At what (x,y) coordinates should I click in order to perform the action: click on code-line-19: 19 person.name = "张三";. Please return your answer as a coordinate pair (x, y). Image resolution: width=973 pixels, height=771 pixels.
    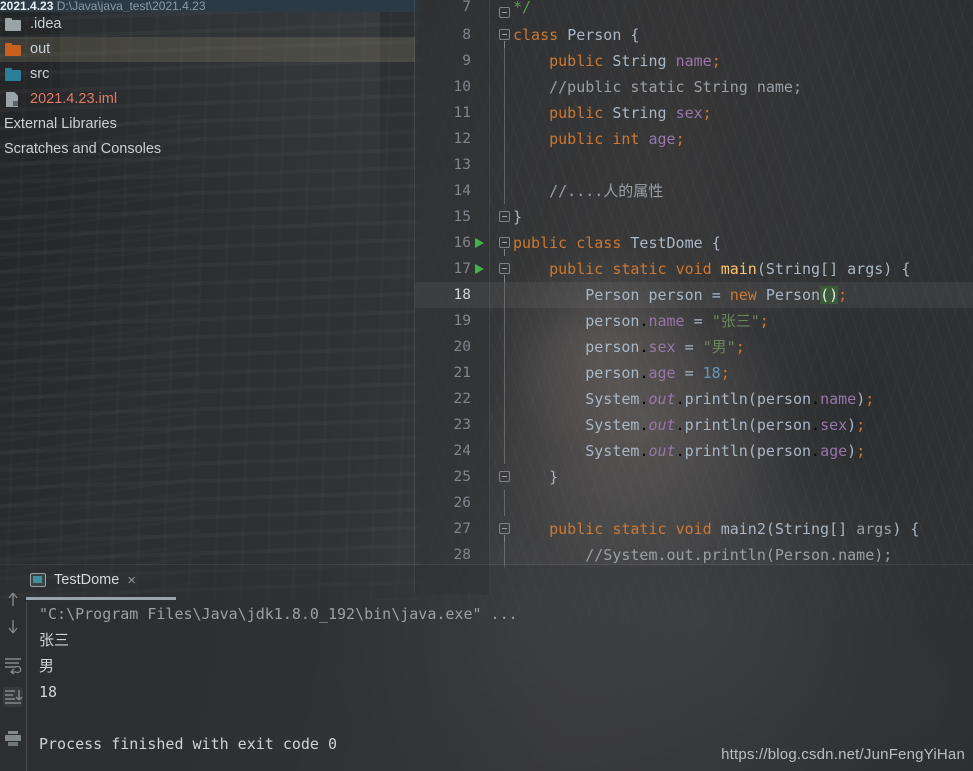
    Looking at the image, I should click on (694, 321).